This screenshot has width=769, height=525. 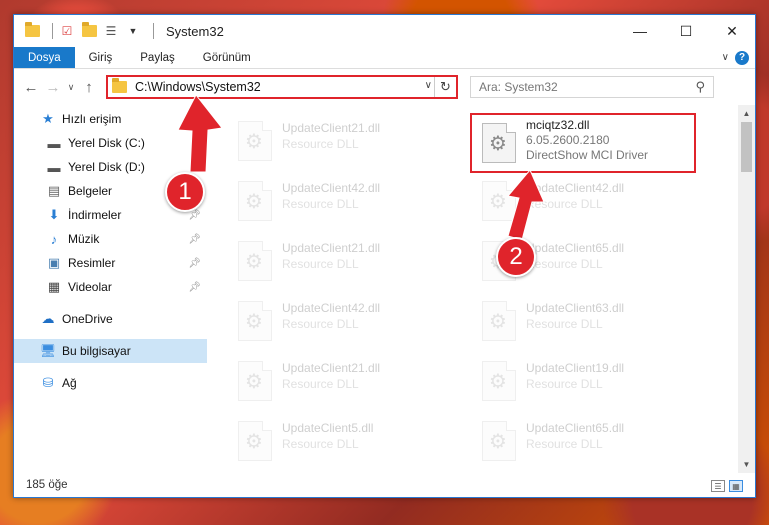 I want to click on list-item: ⚙ UpdateClient65.dll Resource DLL, so click(x=587, y=442).